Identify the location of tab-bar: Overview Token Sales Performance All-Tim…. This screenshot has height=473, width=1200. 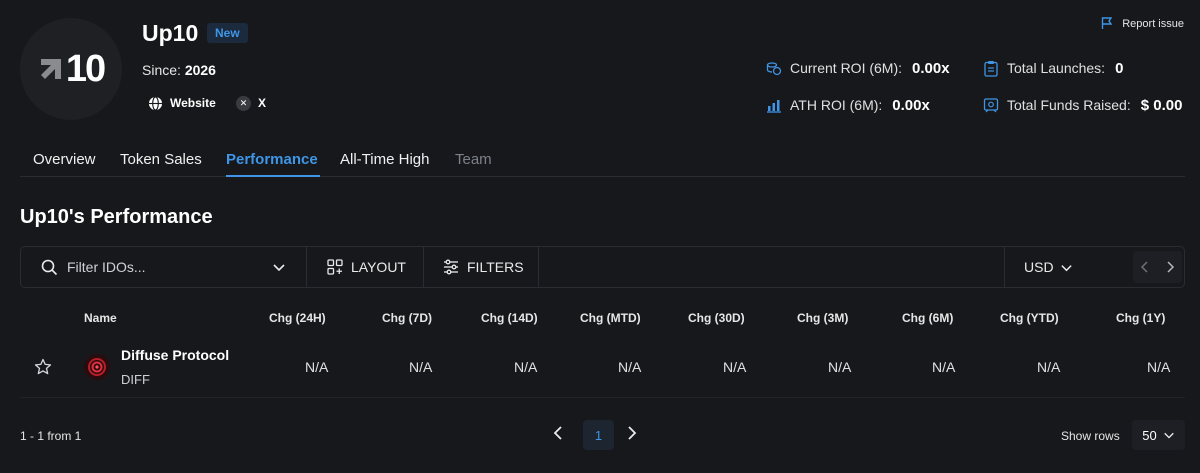
(602, 162).